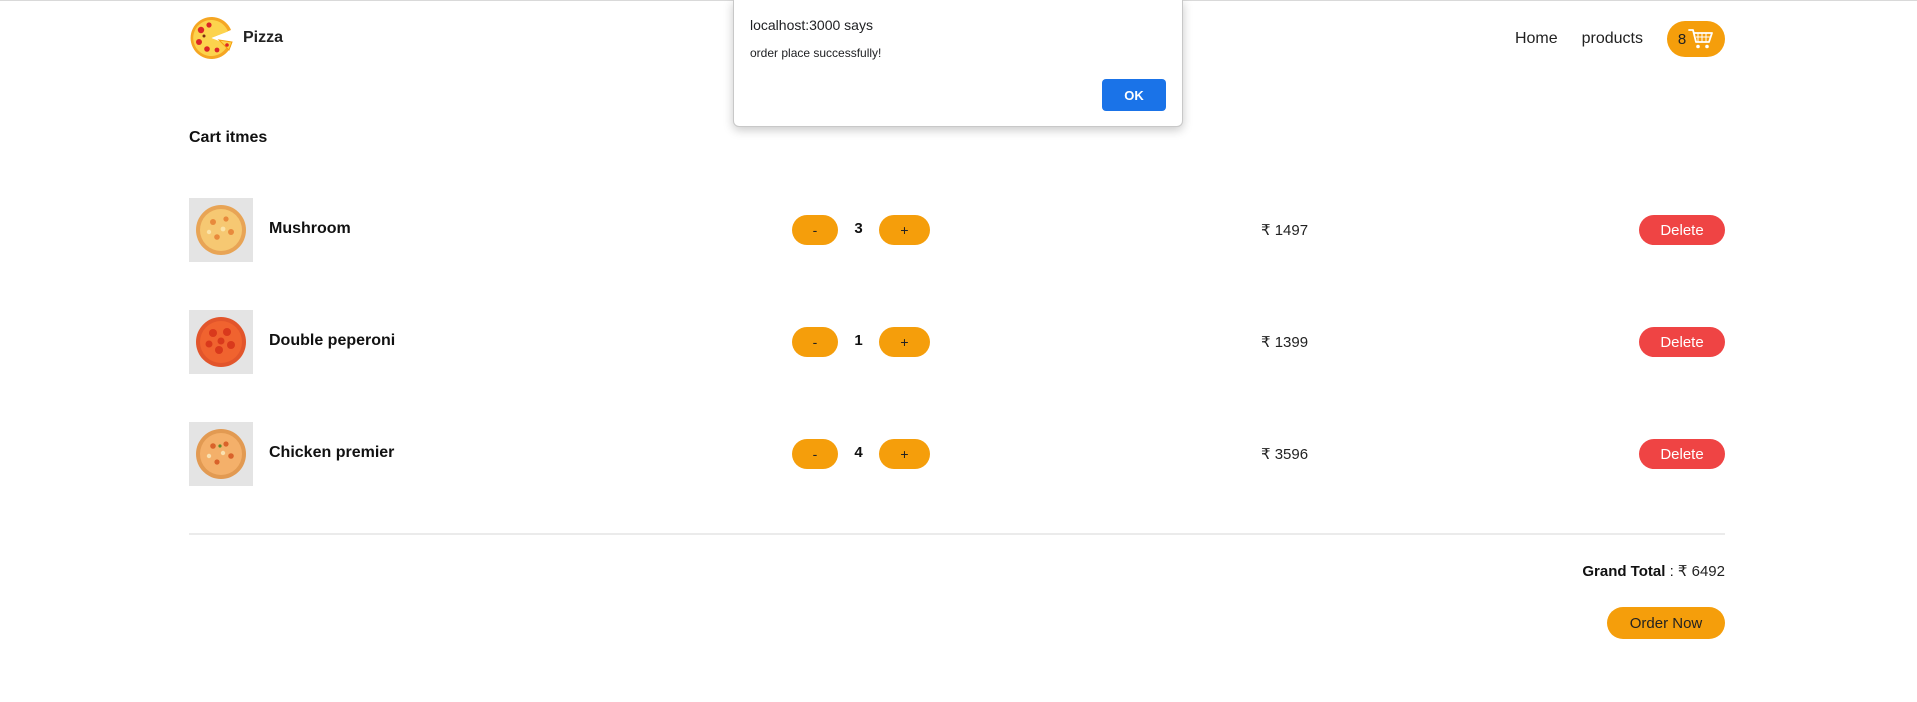  Describe the element at coordinates (1285, 454) in the screenshot. I see `item-price: ₹ 3596` at that location.